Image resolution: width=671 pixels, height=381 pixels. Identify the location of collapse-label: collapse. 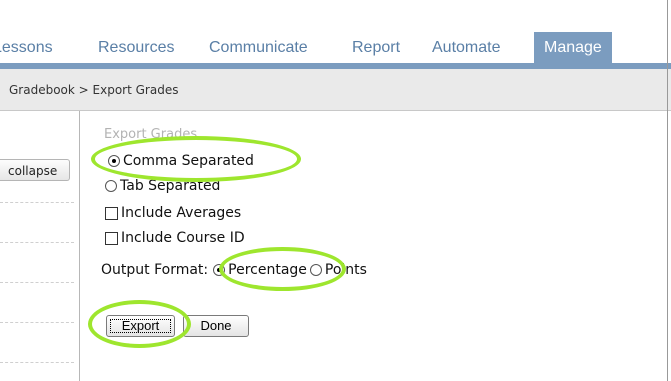
(33, 171).